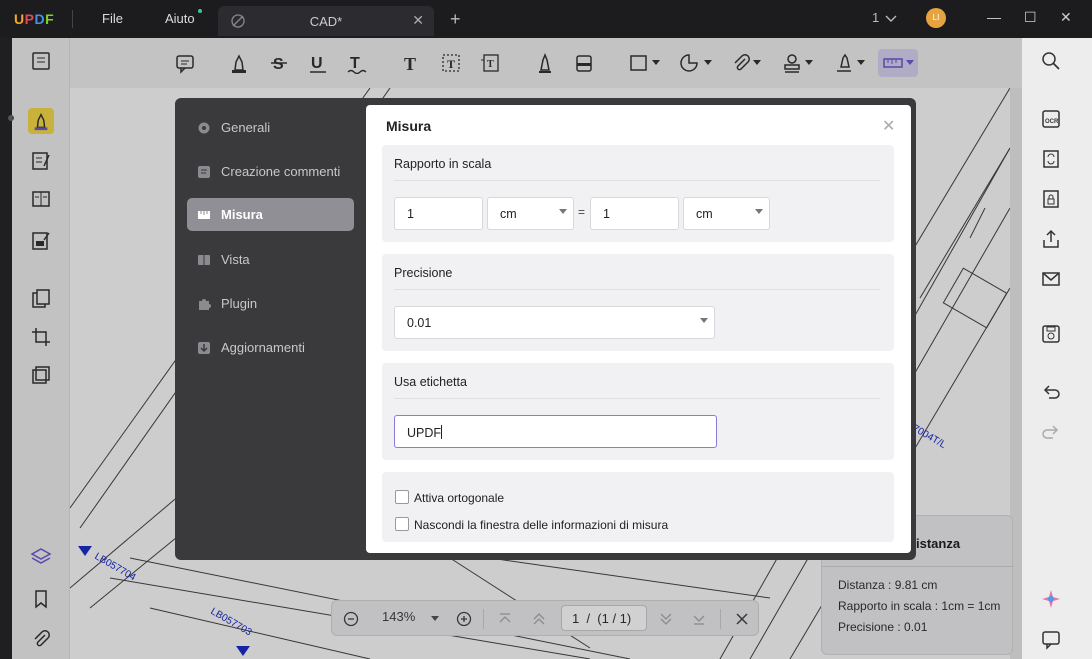  Describe the element at coordinates (1051, 239) in the screenshot. I see `share-icon` at that location.